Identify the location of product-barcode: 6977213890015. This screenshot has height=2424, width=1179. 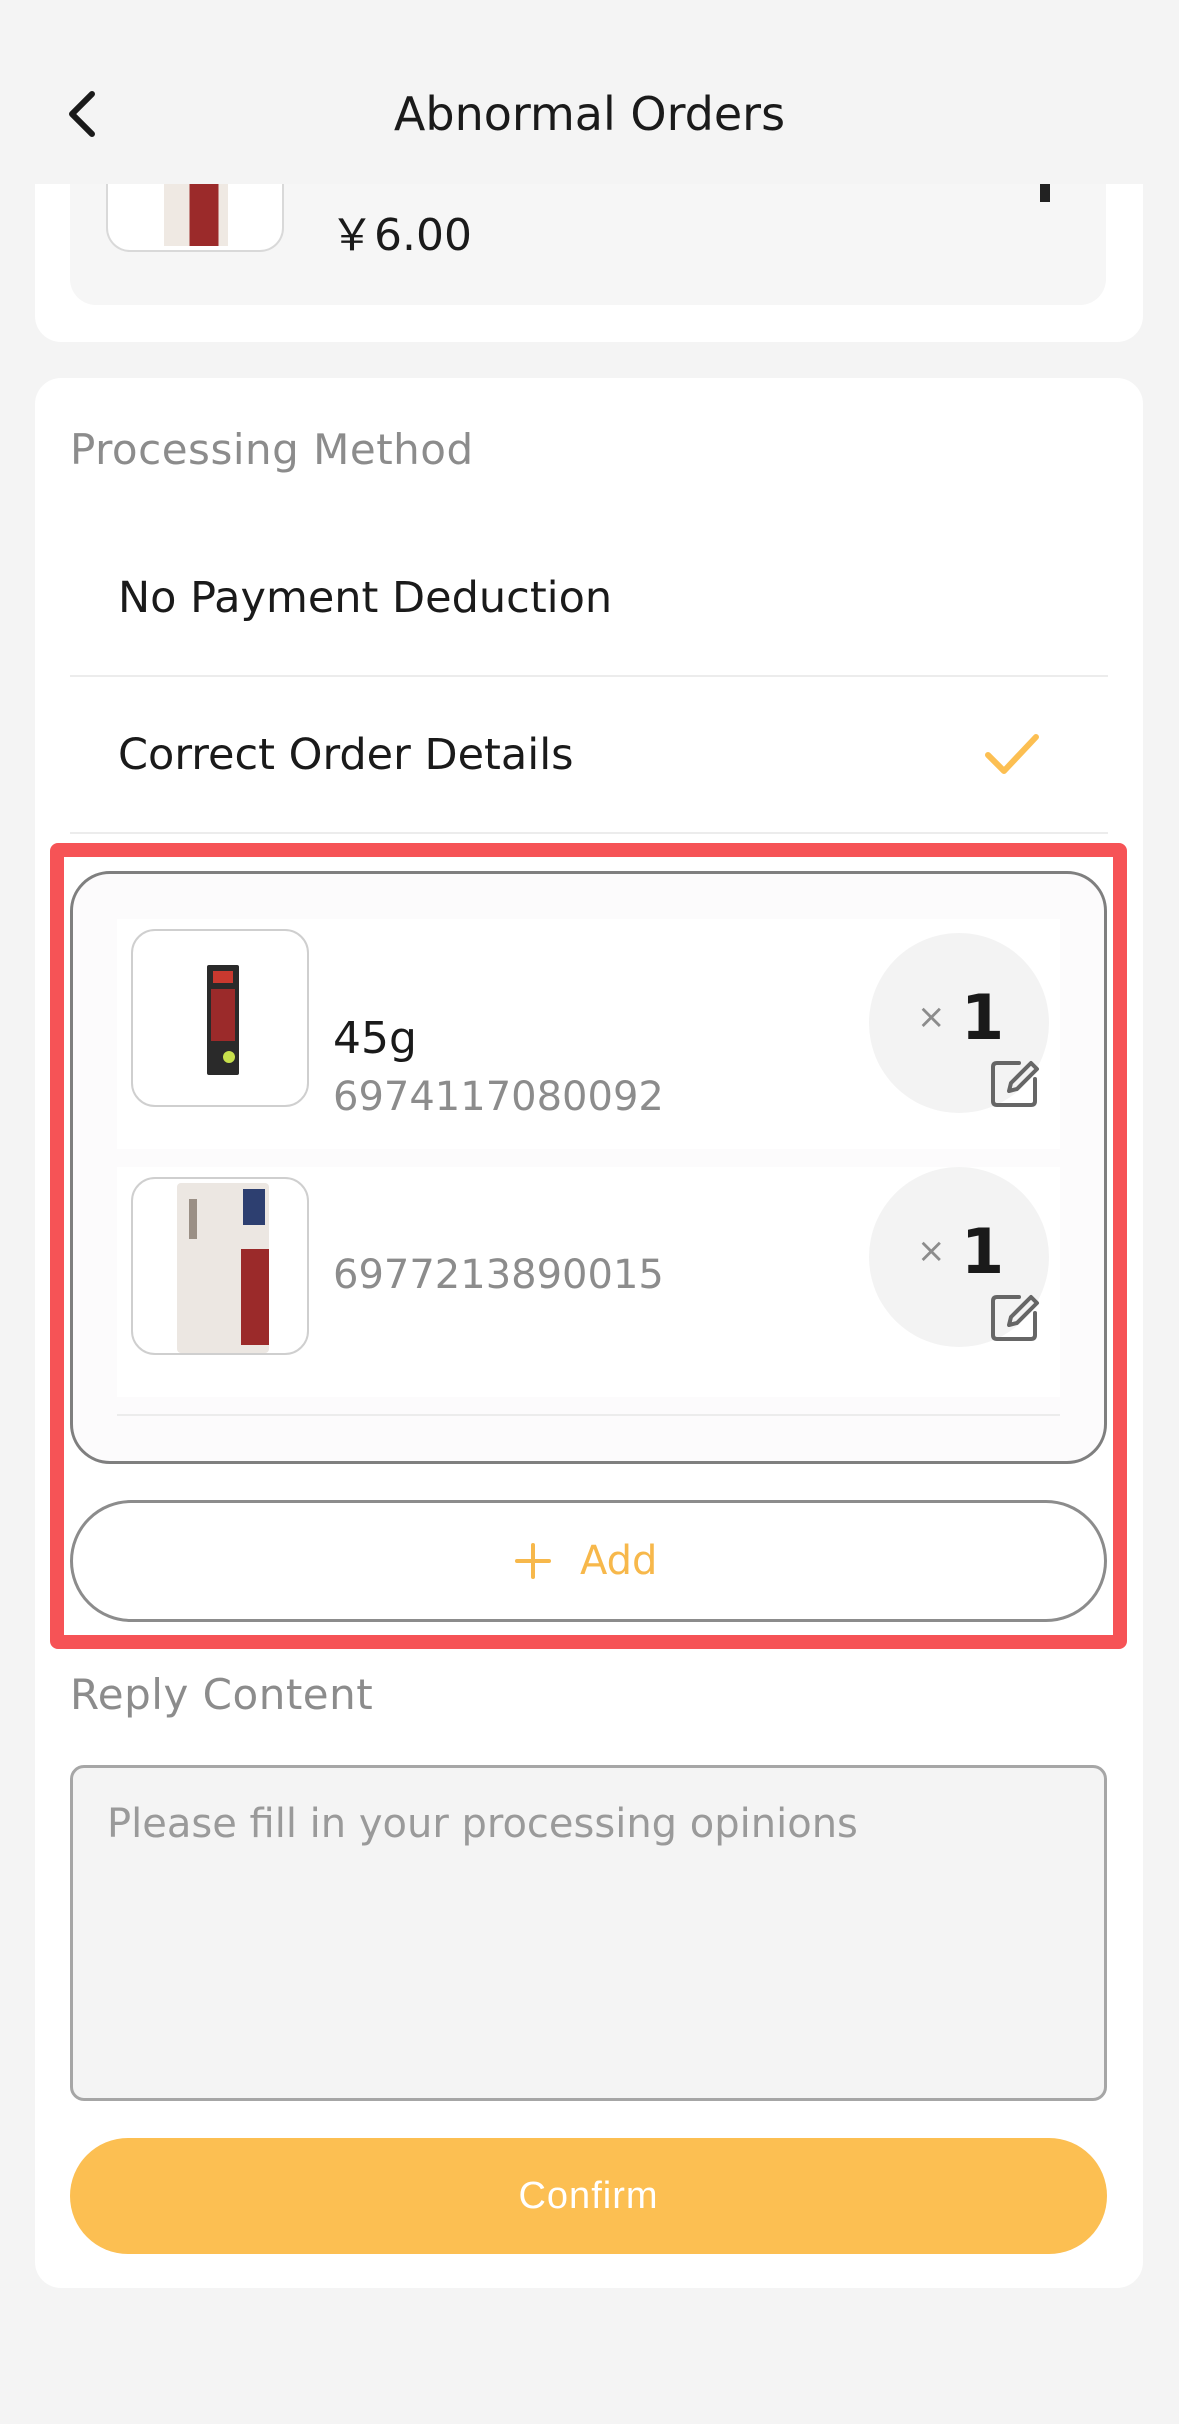
(498, 1275).